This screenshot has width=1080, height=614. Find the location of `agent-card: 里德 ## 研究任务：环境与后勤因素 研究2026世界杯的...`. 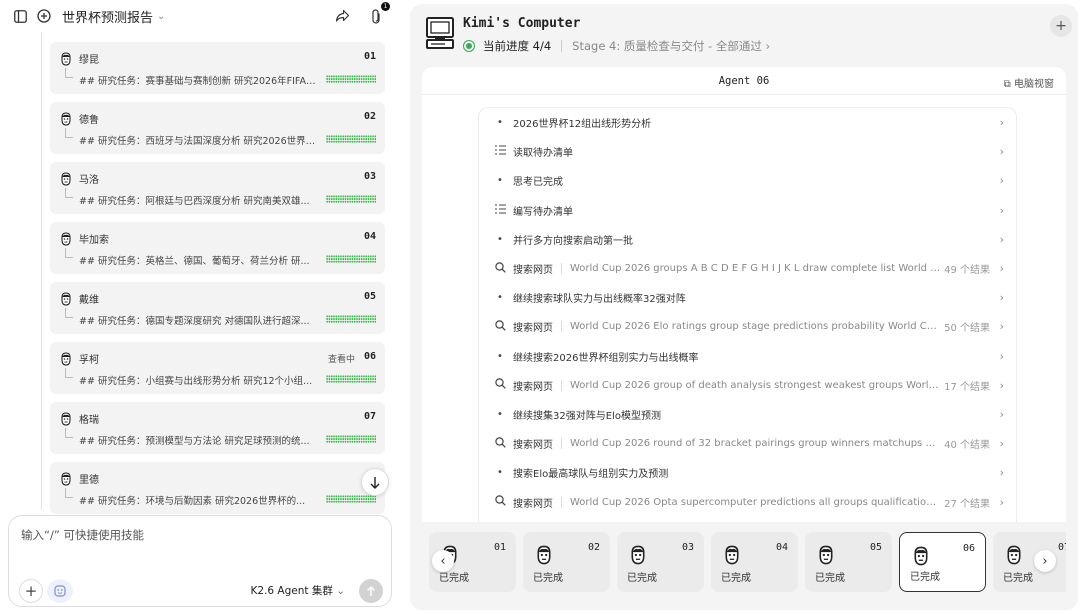

agent-card: 里德 ## 研究任务：环境与后勤因素 研究2026世界杯的... is located at coordinates (217, 488).